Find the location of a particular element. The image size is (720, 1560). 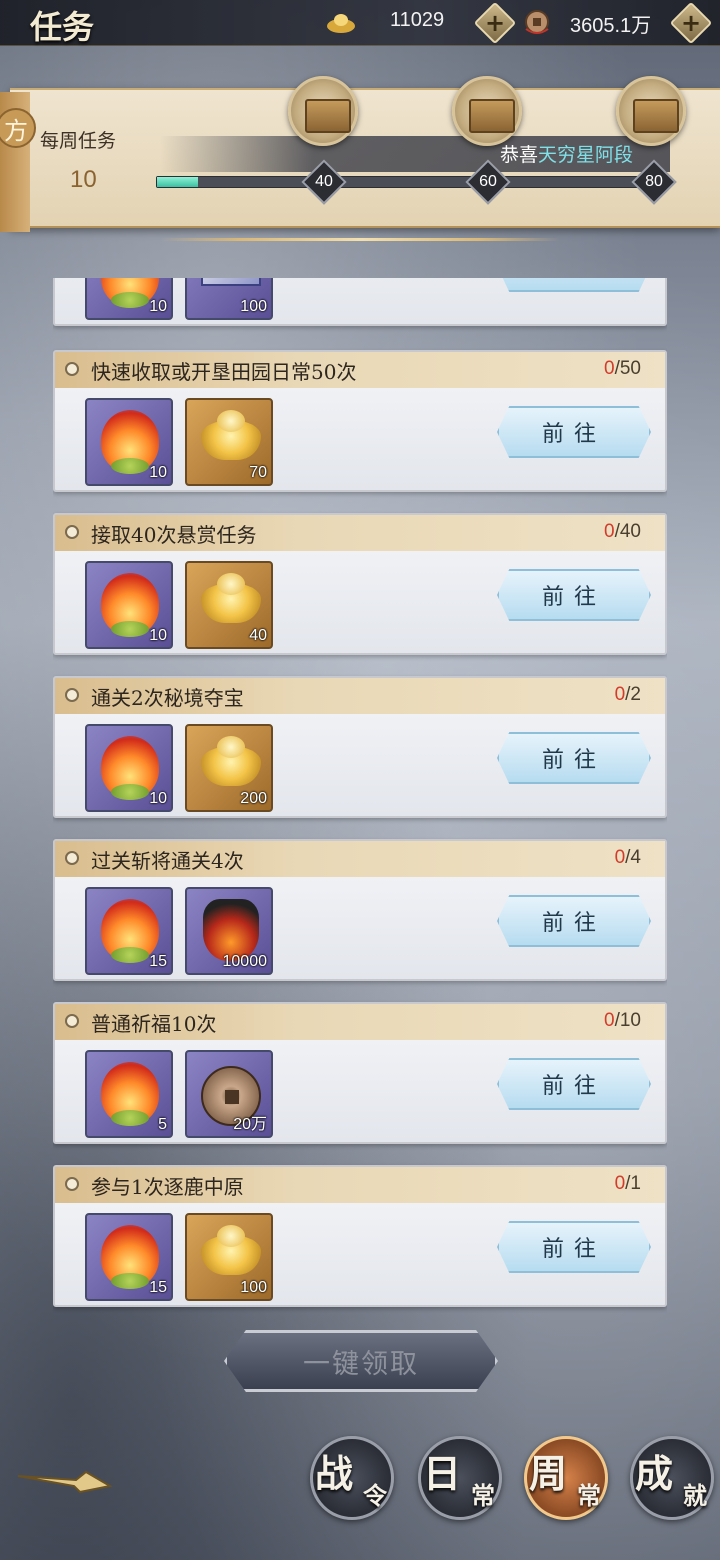

reward-qty: 15 is located at coordinates (158, 1287).